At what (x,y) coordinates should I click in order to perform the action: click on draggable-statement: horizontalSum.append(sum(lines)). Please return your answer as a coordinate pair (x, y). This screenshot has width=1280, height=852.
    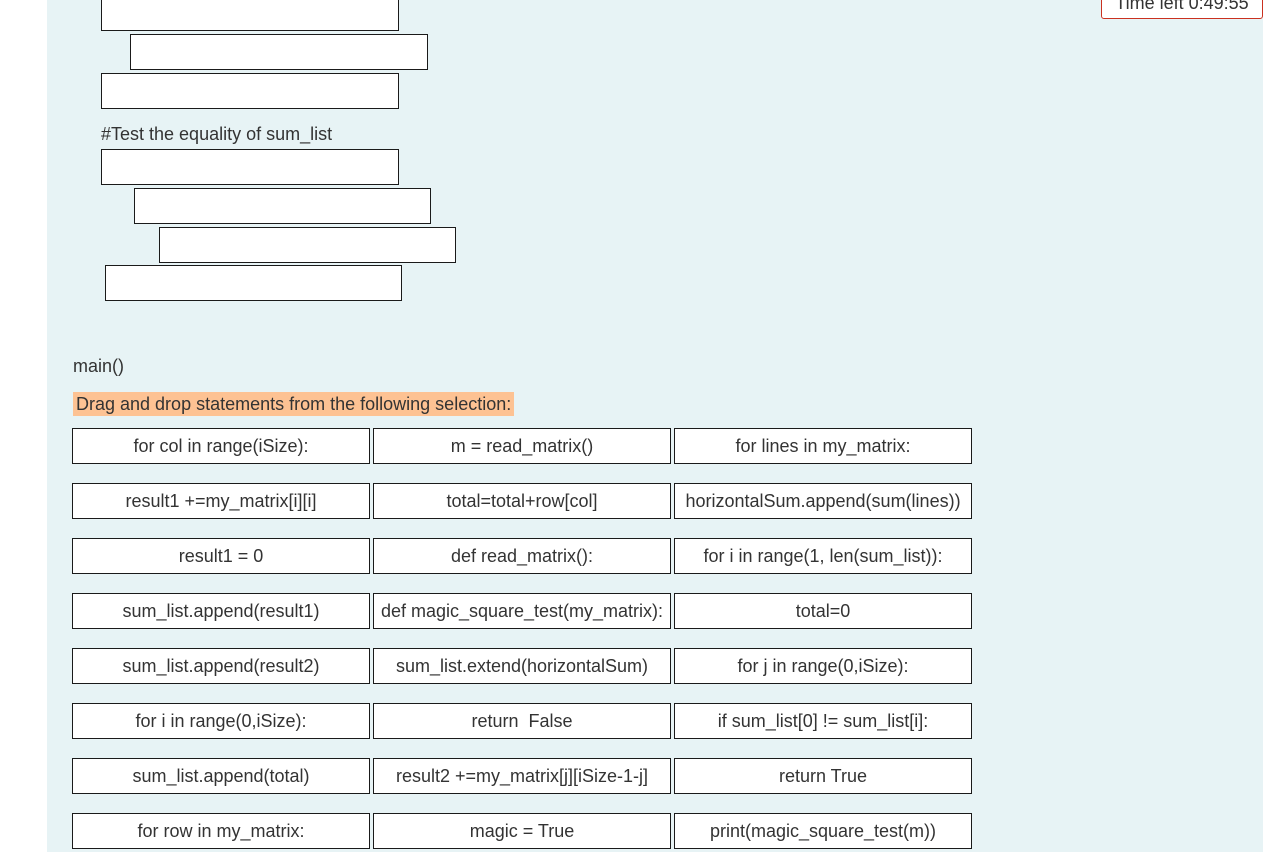
    Looking at the image, I should click on (823, 501).